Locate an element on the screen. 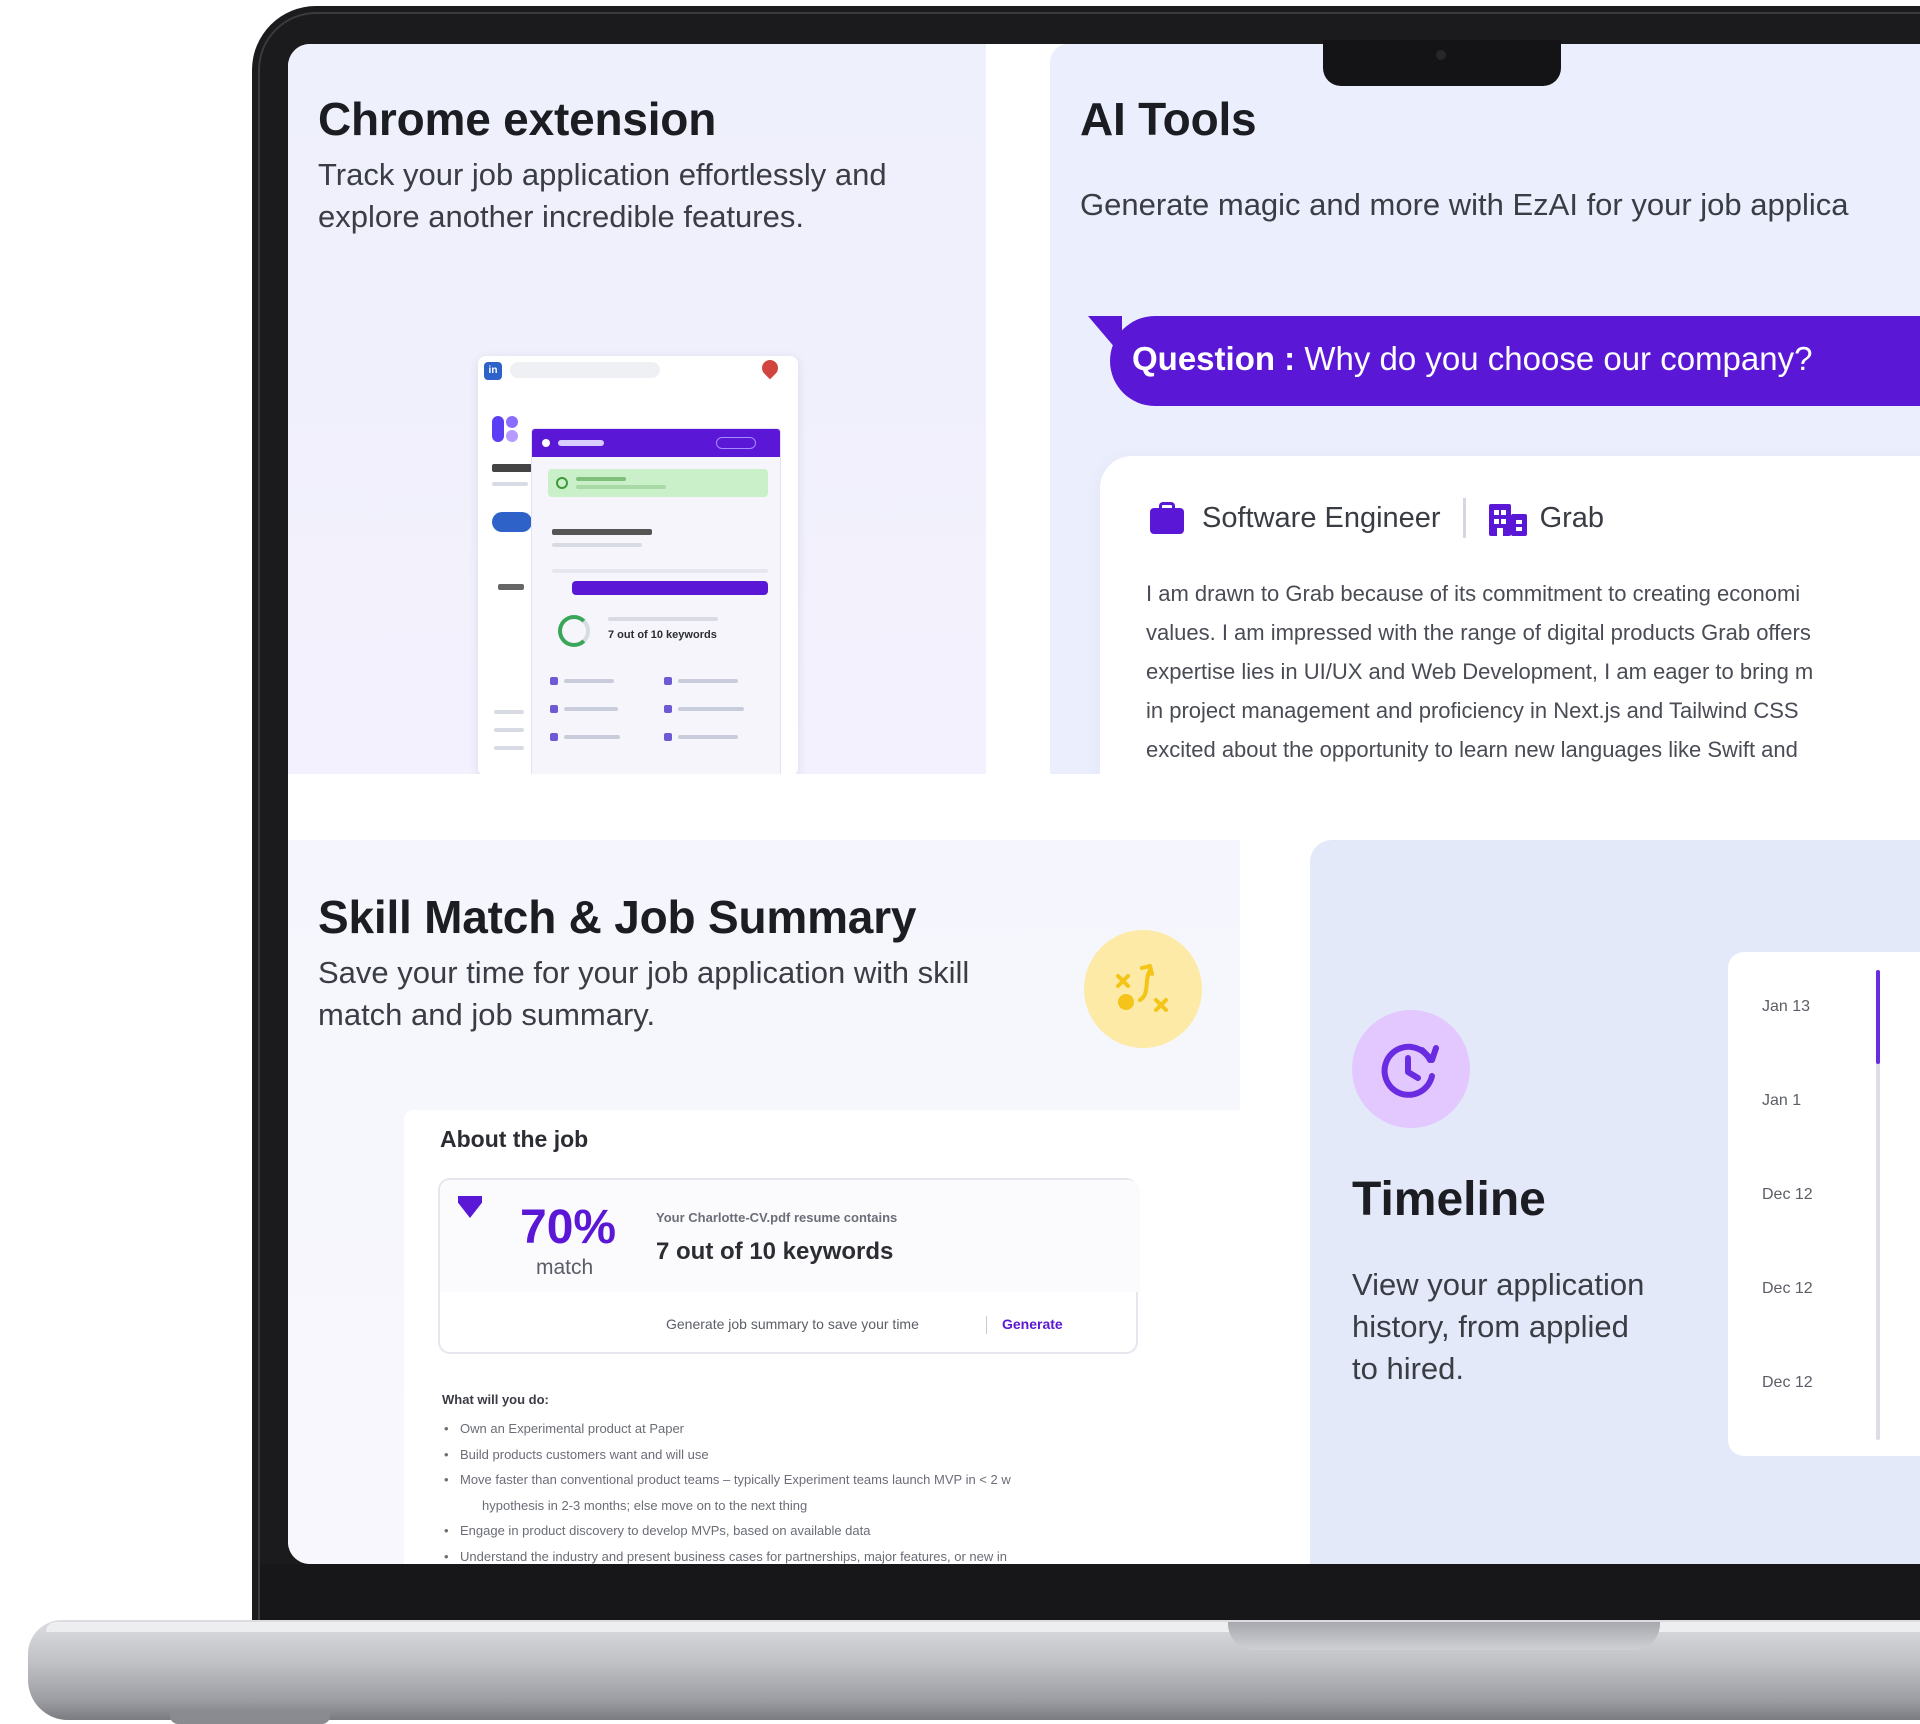 The height and width of the screenshot is (1724, 1920). mock-save-button is located at coordinates (670, 588).